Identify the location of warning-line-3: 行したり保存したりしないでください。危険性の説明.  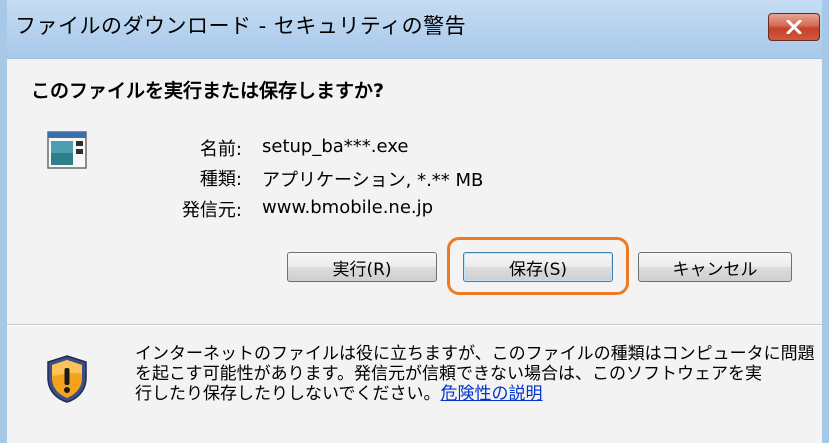
(475, 394).